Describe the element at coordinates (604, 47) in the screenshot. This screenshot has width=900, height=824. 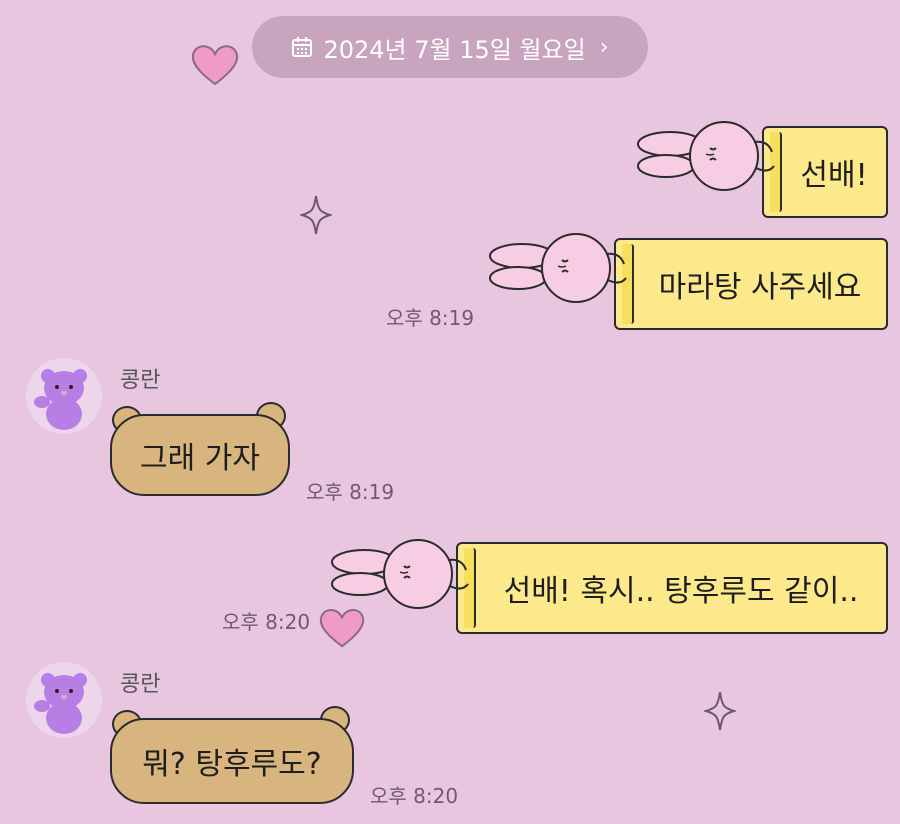
I see `chevron-right-icon: ›` at that location.